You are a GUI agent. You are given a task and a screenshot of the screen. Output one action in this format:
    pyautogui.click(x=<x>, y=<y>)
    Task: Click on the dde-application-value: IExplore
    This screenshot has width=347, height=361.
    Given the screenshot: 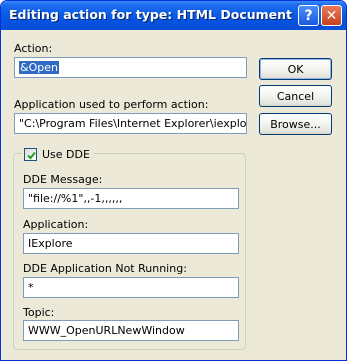 What is the action you would take?
    pyautogui.click(x=50, y=243)
    